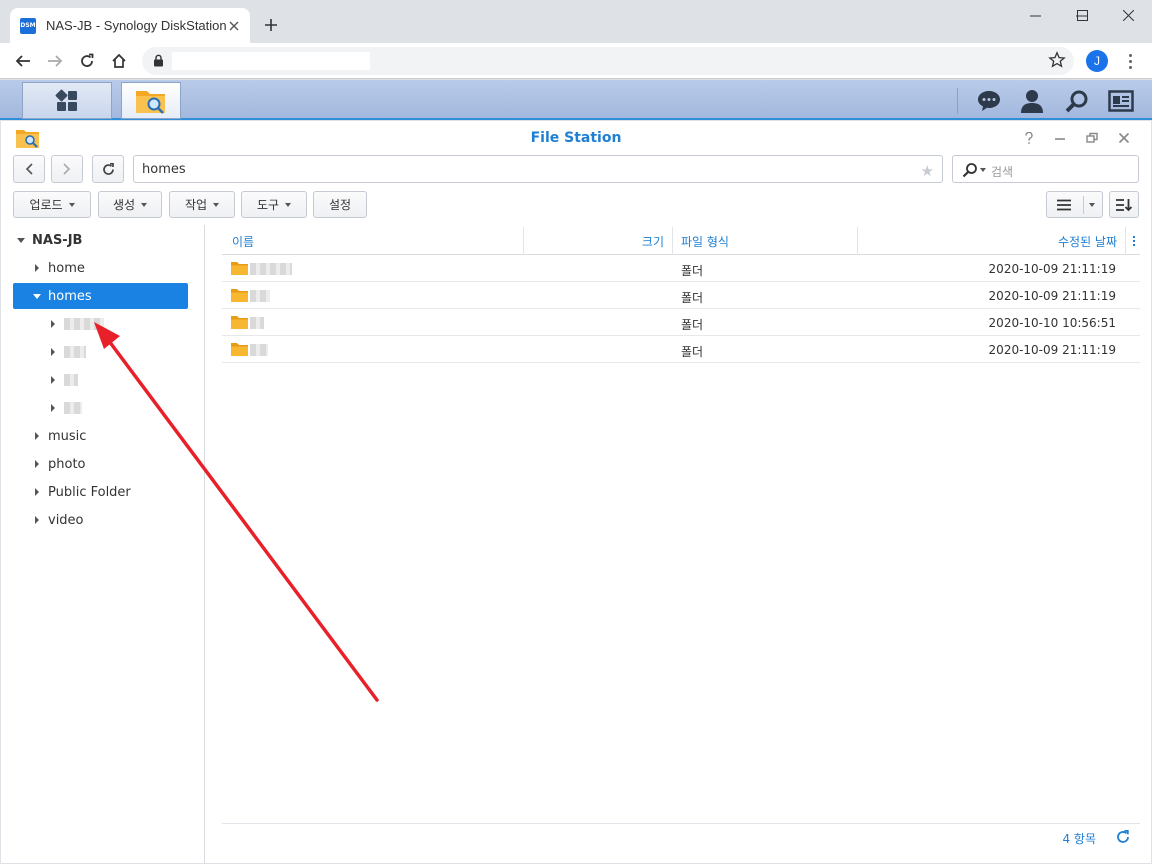 This screenshot has height=864, width=1152. What do you see at coordinates (164, 169) in the screenshot?
I see `path-text: homes` at bounding box center [164, 169].